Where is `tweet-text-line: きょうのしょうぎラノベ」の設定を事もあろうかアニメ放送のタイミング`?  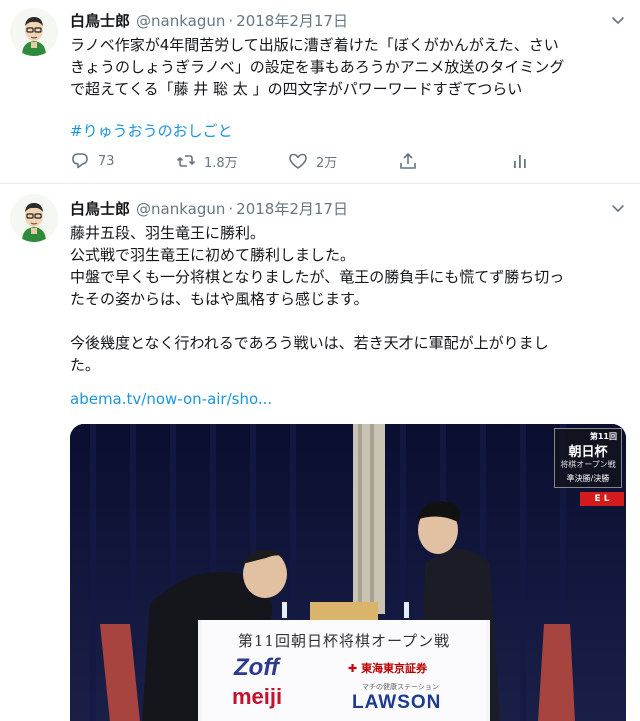 tweet-text-line: きょうのしょうぎラノベ」の設定を事もあろうかアニメ放送のタイミング is located at coordinates (317, 67).